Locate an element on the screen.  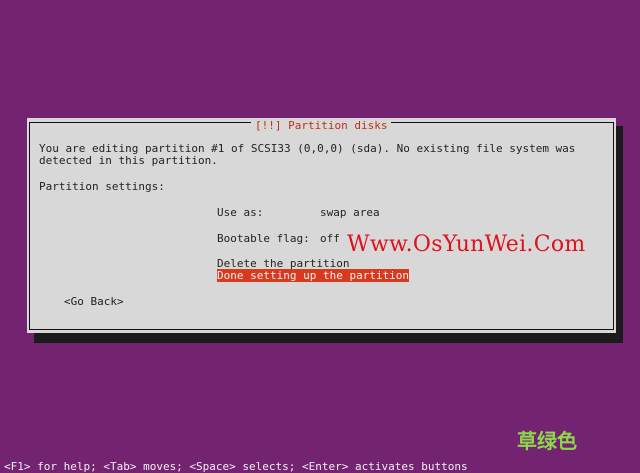
use-as-value: swap area is located at coordinates (350, 212).